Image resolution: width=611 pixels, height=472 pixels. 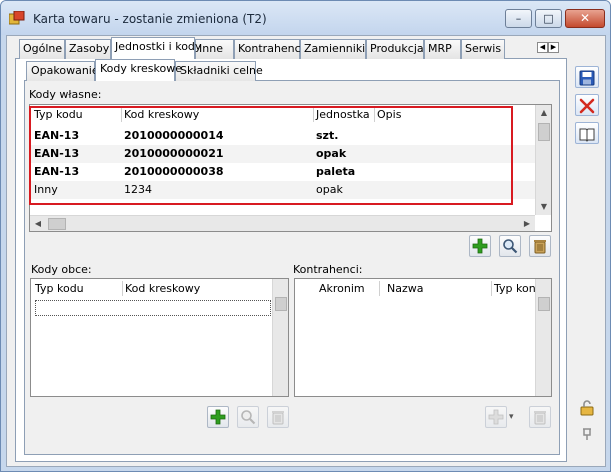 I want to click on save-button, so click(x=587, y=77).